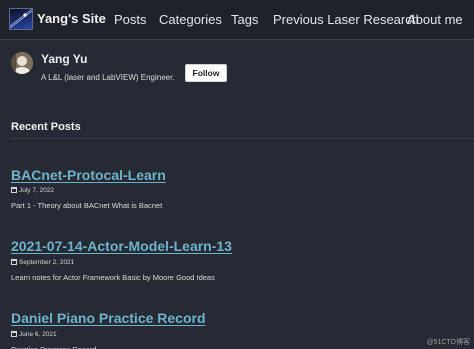 The height and width of the screenshot is (349, 474). I want to click on section-title-recent-posts: Recent Posts, so click(46, 127).